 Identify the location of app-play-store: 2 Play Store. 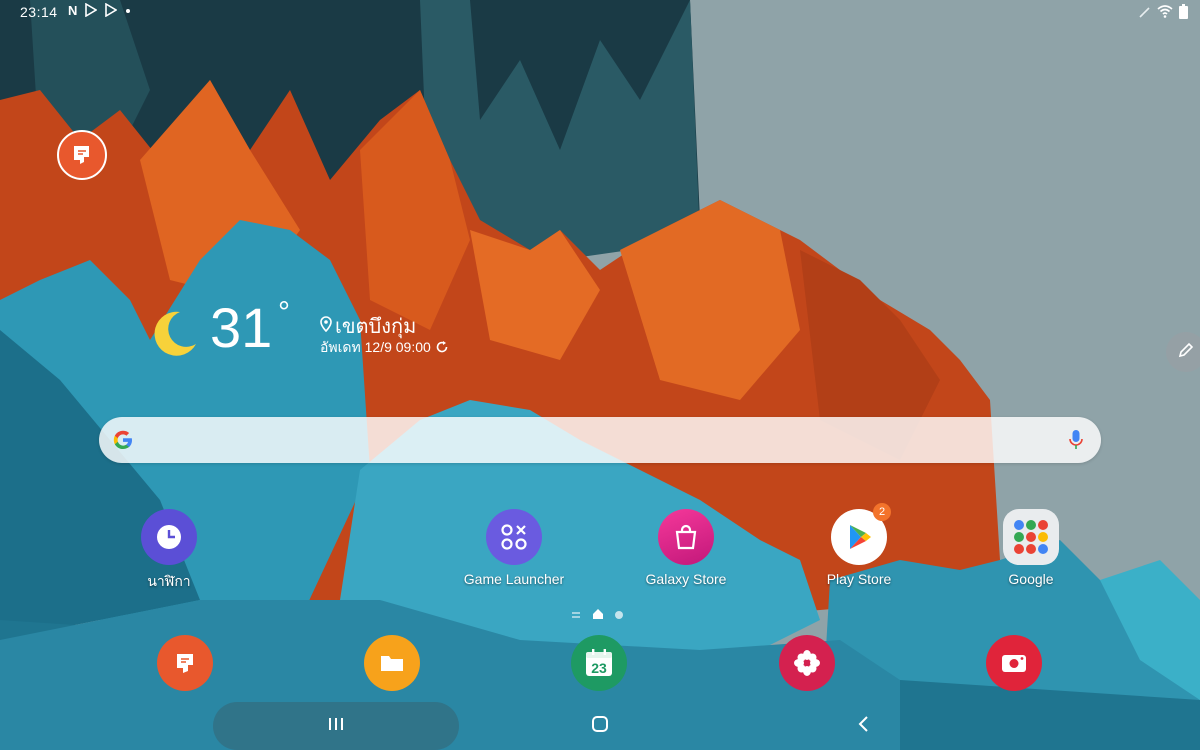
(859, 545).